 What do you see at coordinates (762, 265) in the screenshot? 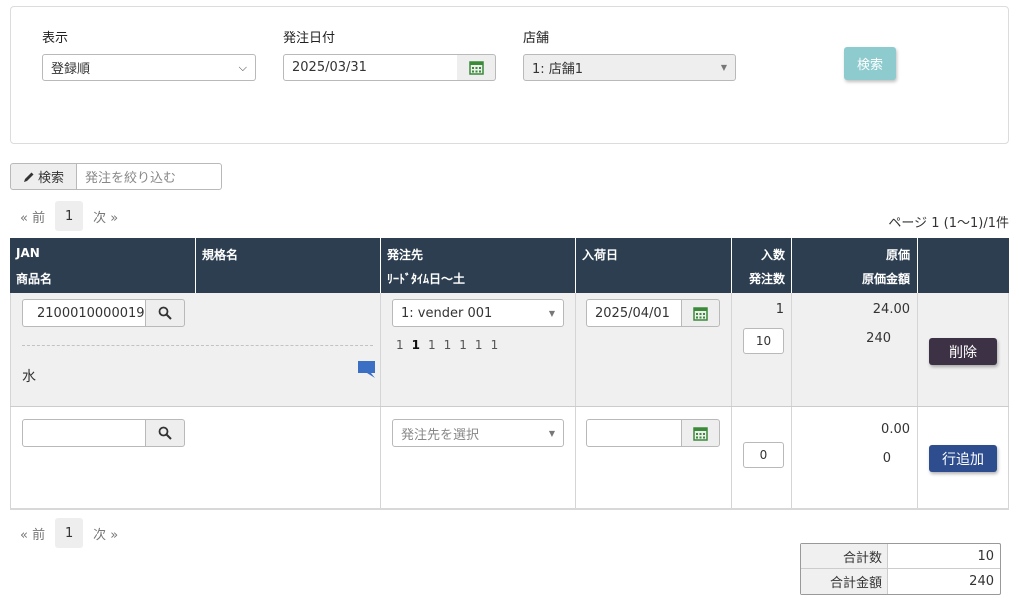
I see `header-qty-cell: 入数 発注数` at bounding box center [762, 265].